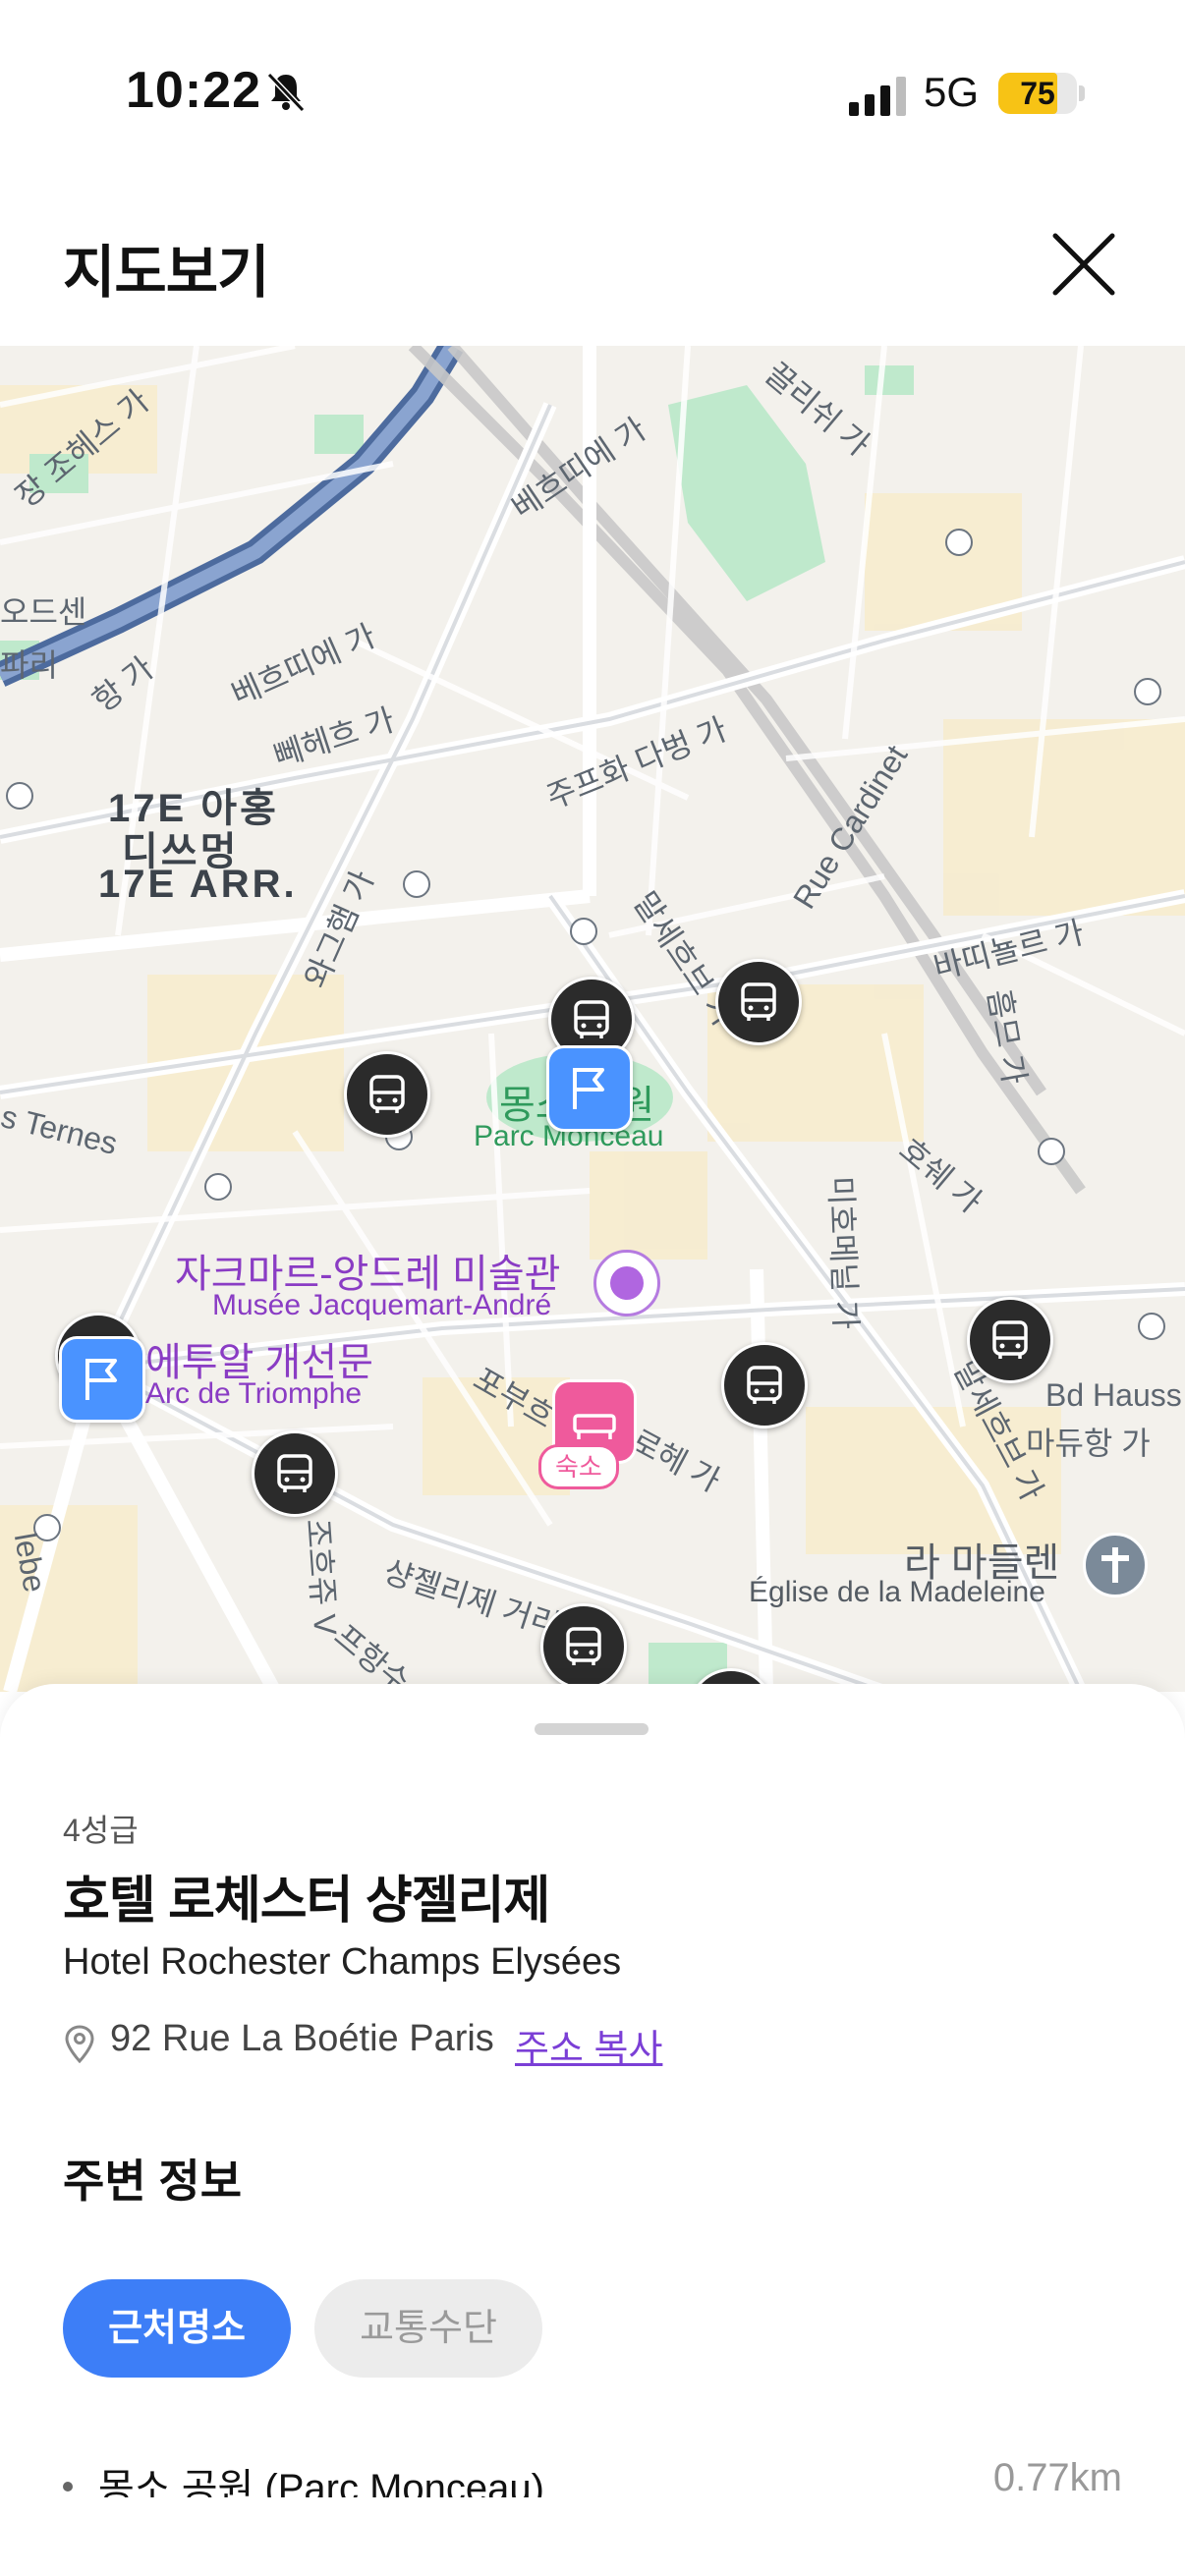 The width and height of the screenshot is (1185, 2576). Describe the element at coordinates (322, 1577) in the screenshot. I see `street-label: 조흐쥬 V` at that location.